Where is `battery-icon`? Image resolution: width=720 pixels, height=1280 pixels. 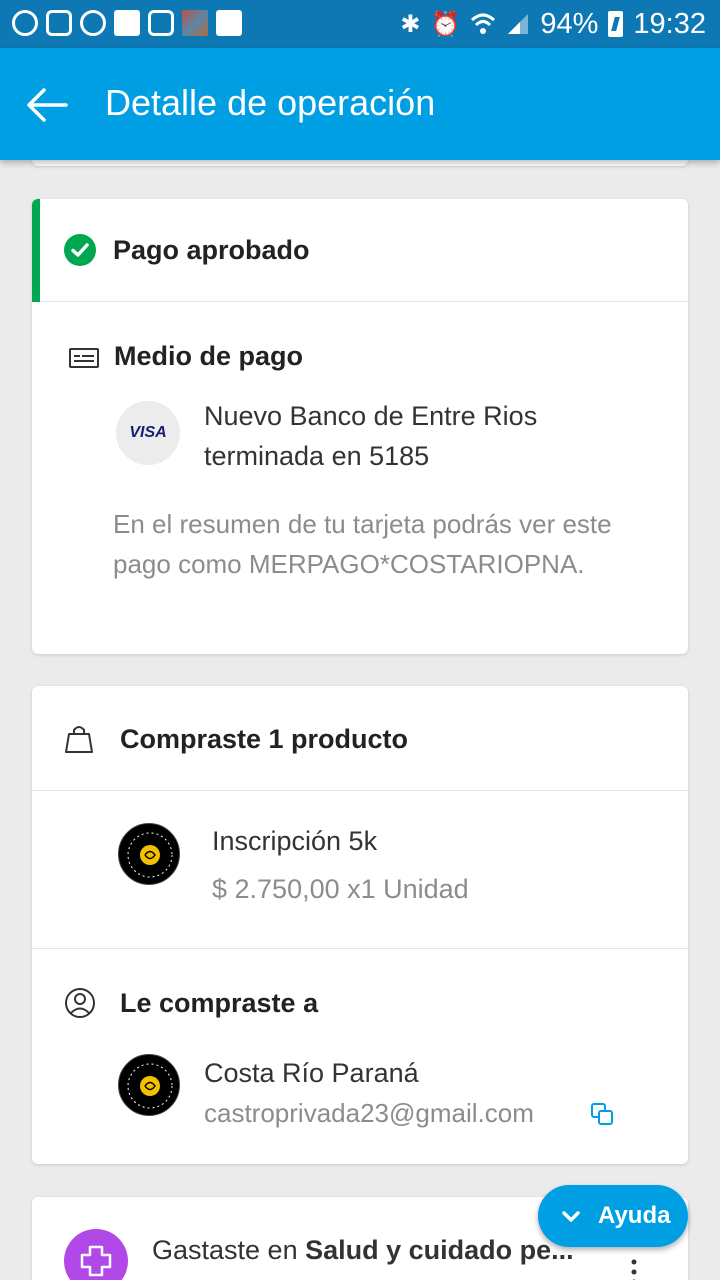 battery-icon is located at coordinates (616, 24).